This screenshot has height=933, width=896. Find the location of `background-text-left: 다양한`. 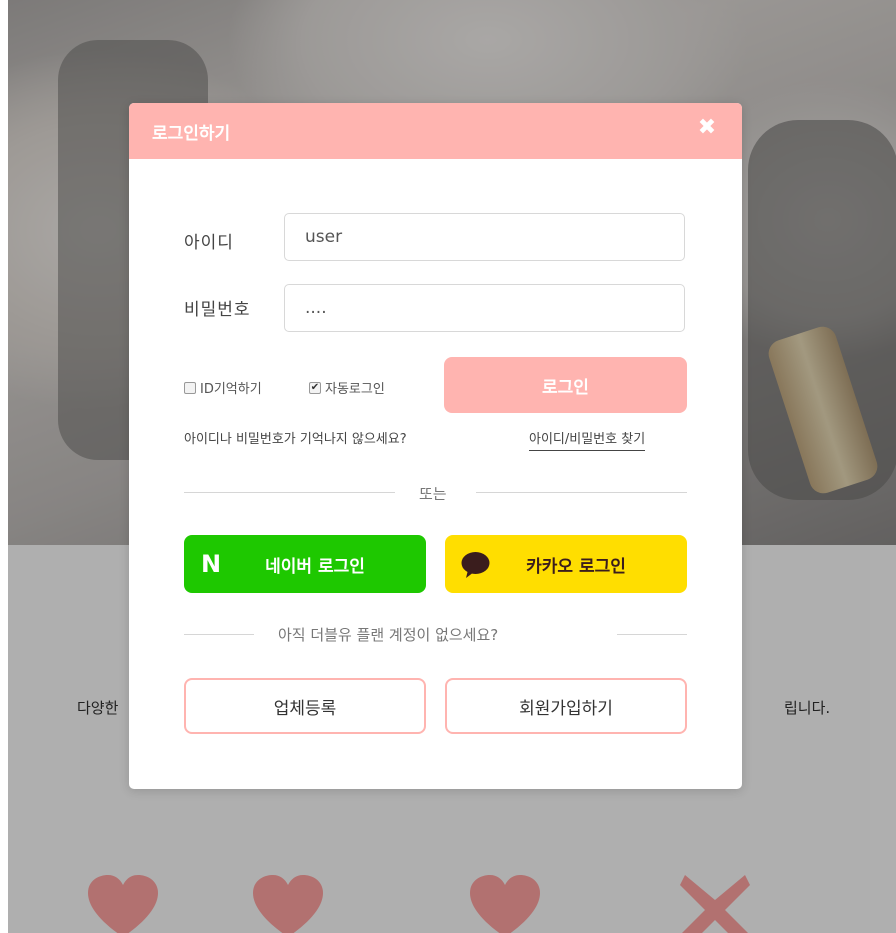

background-text-left: 다양한 is located at coordinates (98, 708).